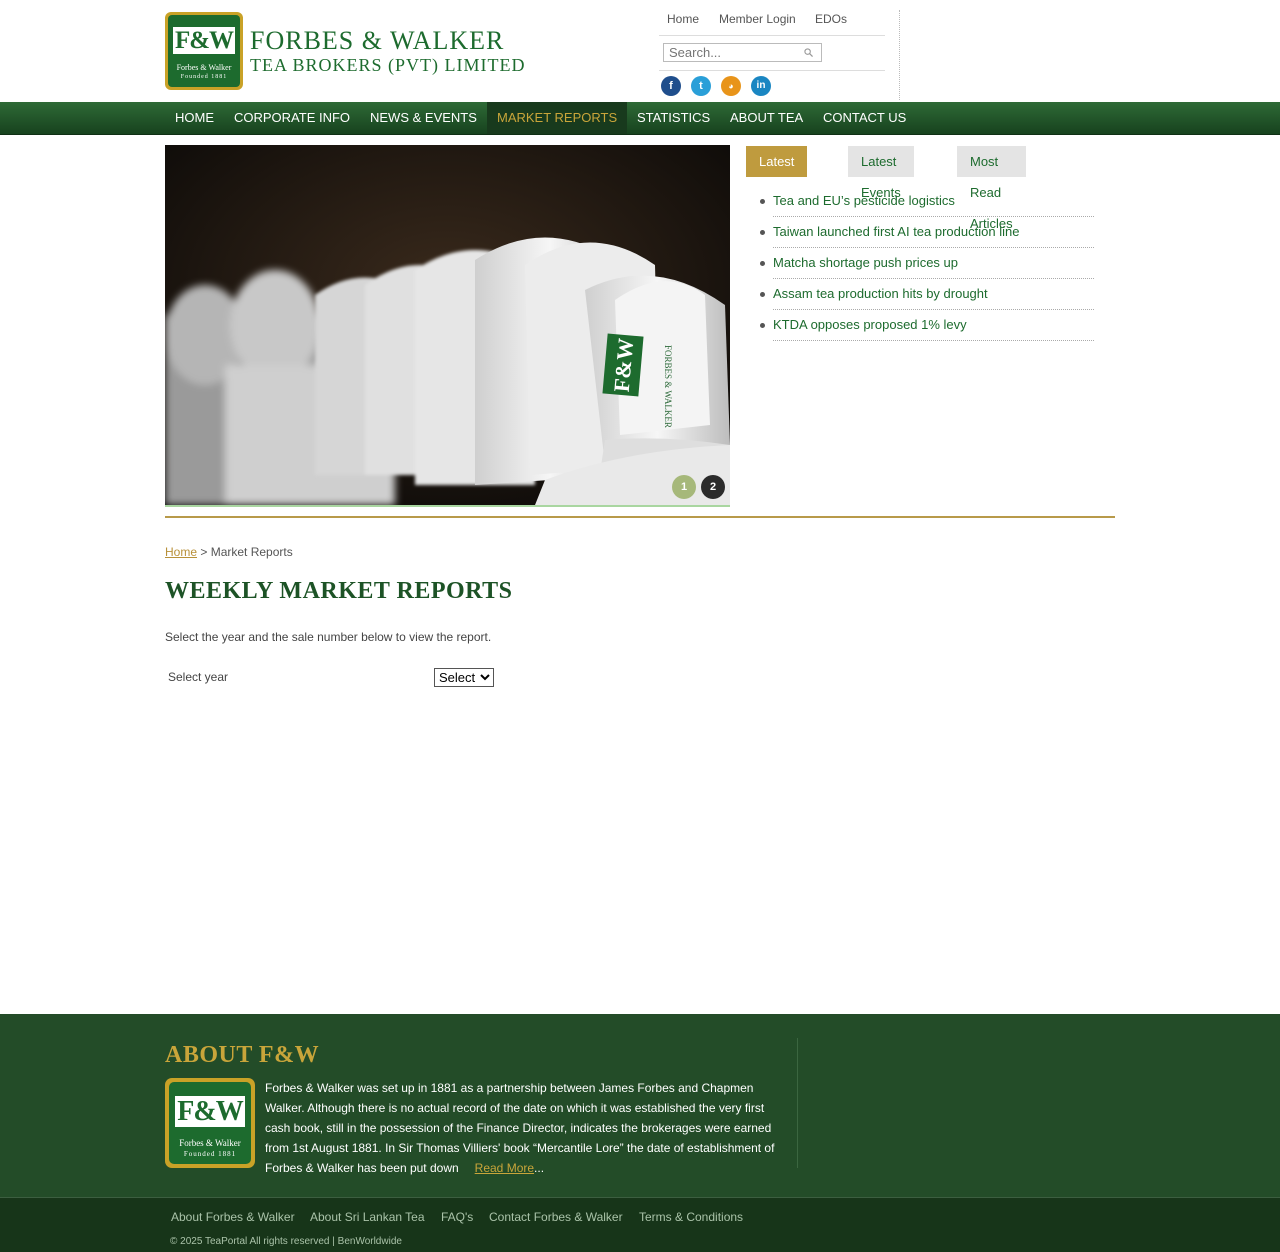 Image resolution: width=1280 pixels, height=1252 pixels. I want to click on footer-link-contact: Contact Forbes & Walker, so click(556, 1217).